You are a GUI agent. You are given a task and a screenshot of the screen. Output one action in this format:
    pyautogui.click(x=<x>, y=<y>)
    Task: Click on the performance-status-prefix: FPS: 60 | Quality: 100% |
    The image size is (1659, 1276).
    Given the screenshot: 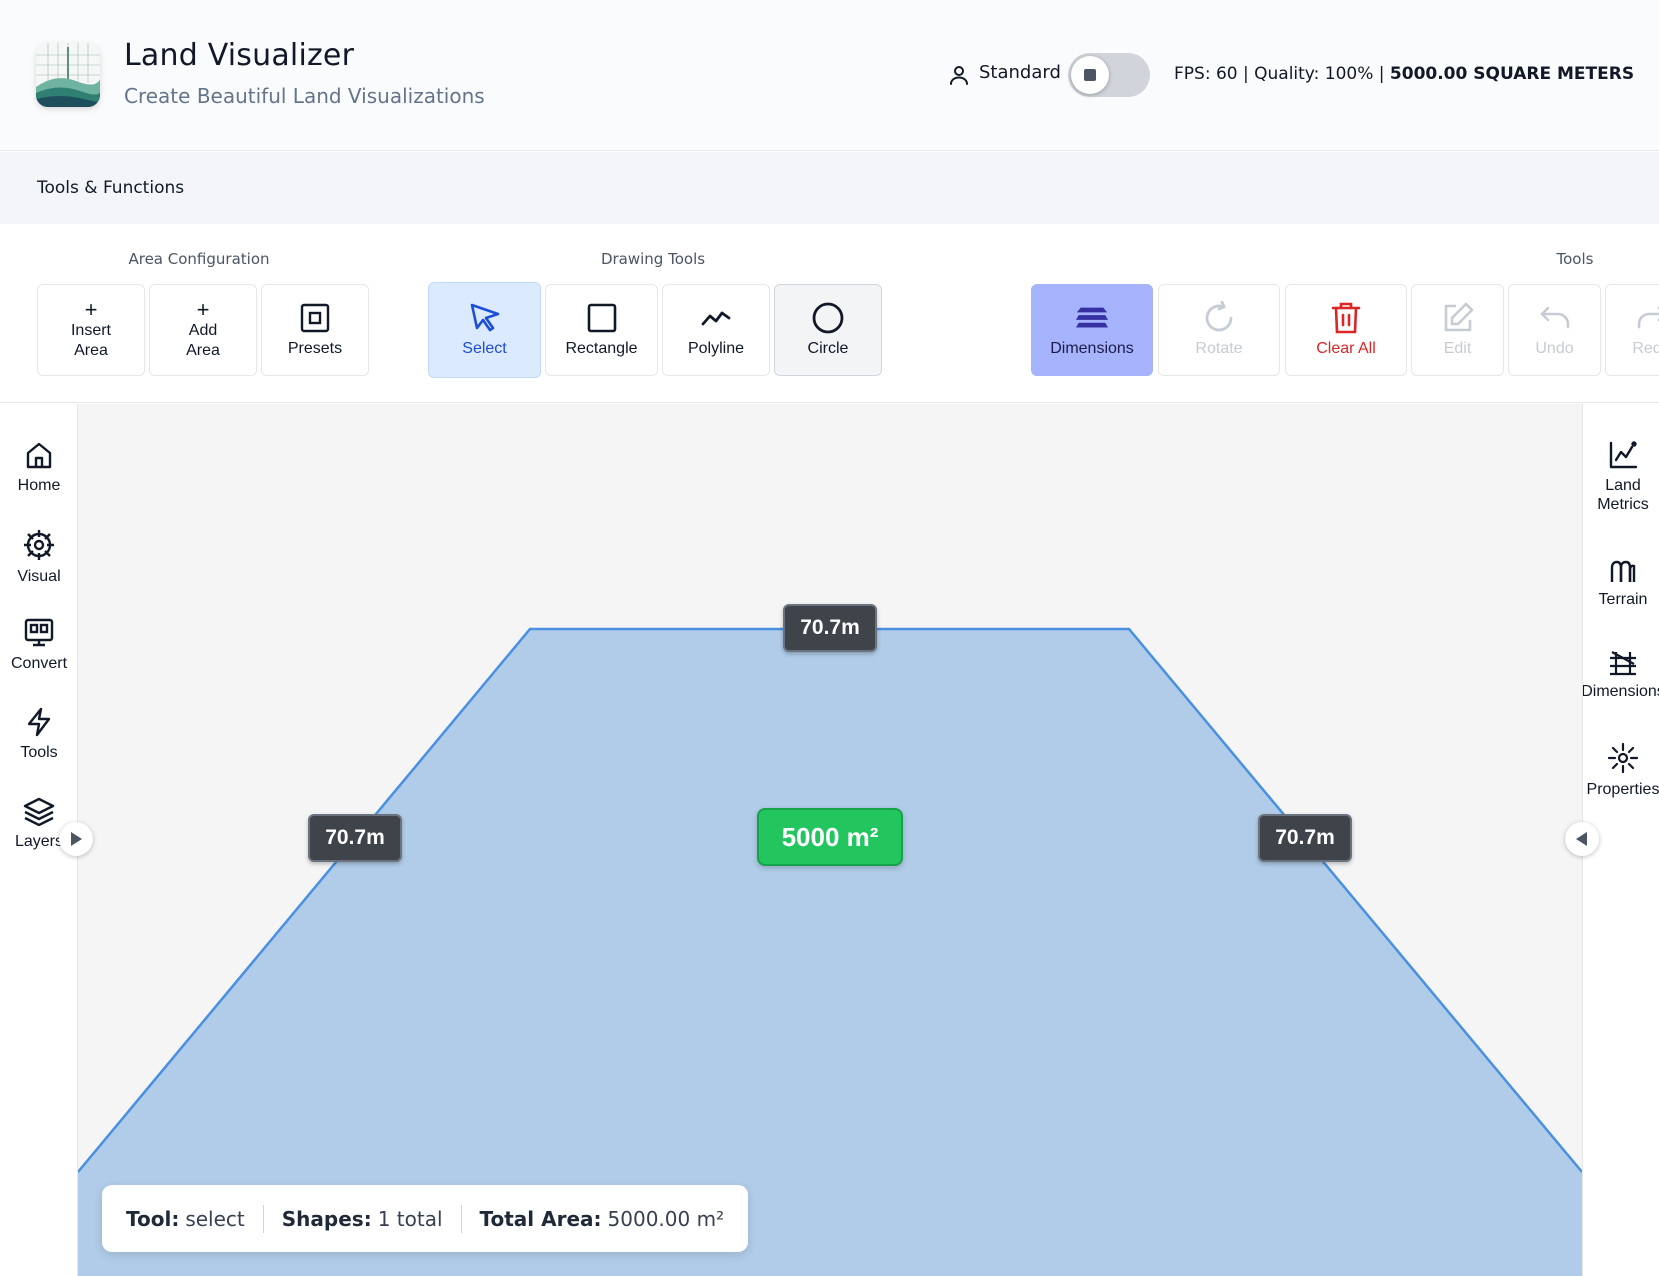 What is the action you would take?
    pyautogui.click(x=1282, y=74)
    